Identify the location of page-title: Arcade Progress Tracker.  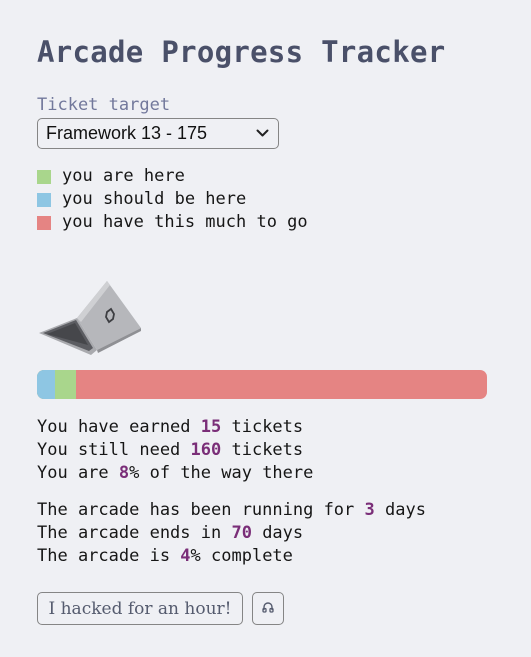
(241, 52).